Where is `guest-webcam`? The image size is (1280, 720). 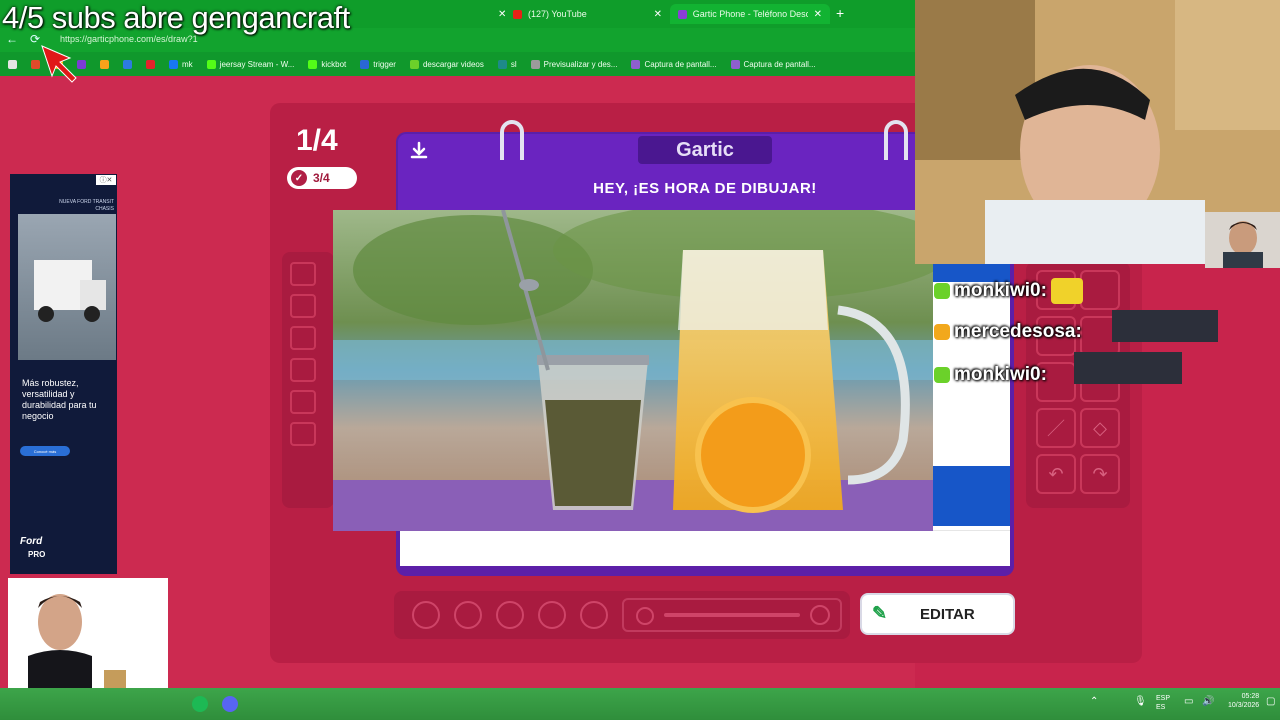 guest-webcam is located at coordinates (1242, 240).